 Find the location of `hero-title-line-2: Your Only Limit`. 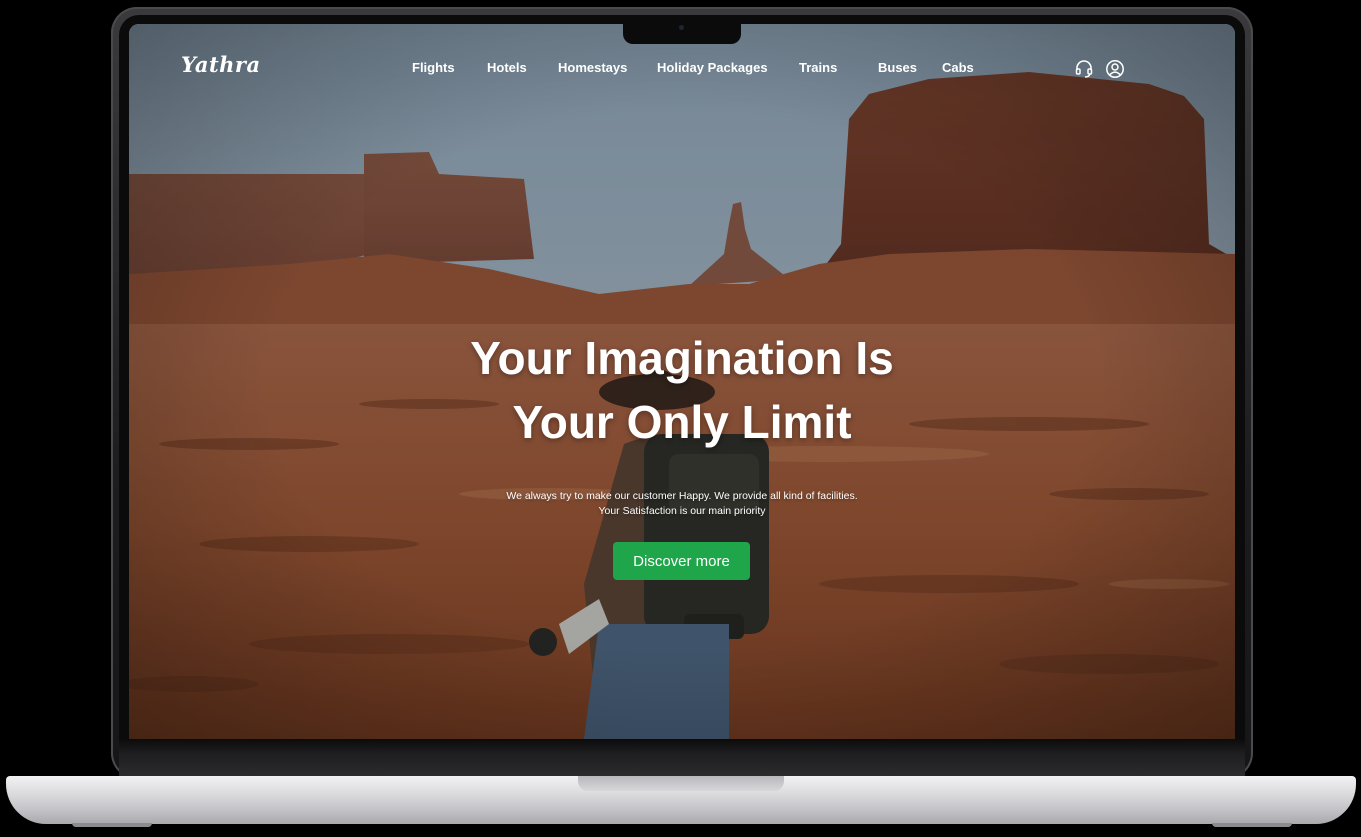

hero-title-line-2: Your Only Limit is located at coordinates (682, 422).